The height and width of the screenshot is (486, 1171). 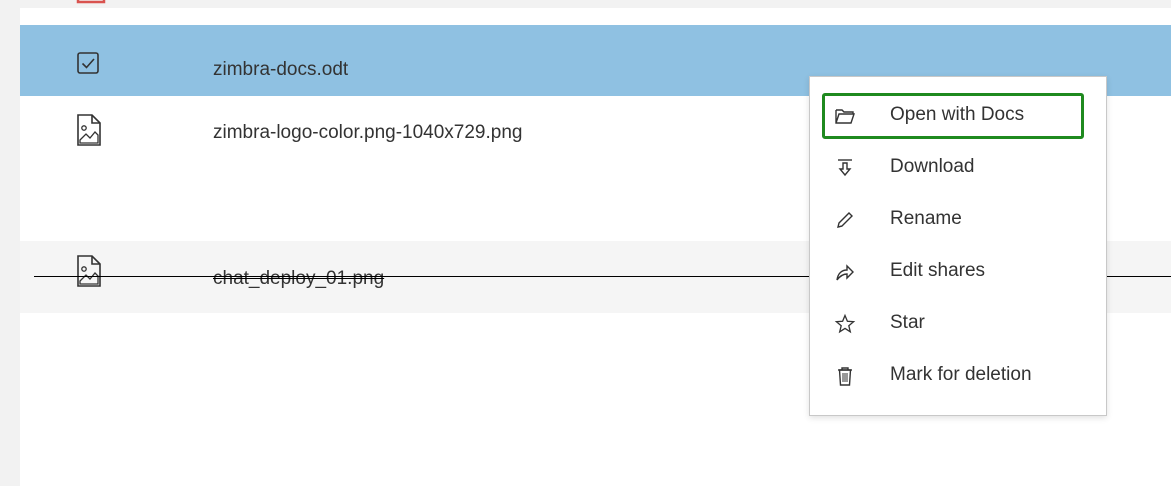 I want to click on file-name: zimbra-logo-color.png-1040x729.png, so click(x=367, y=133).